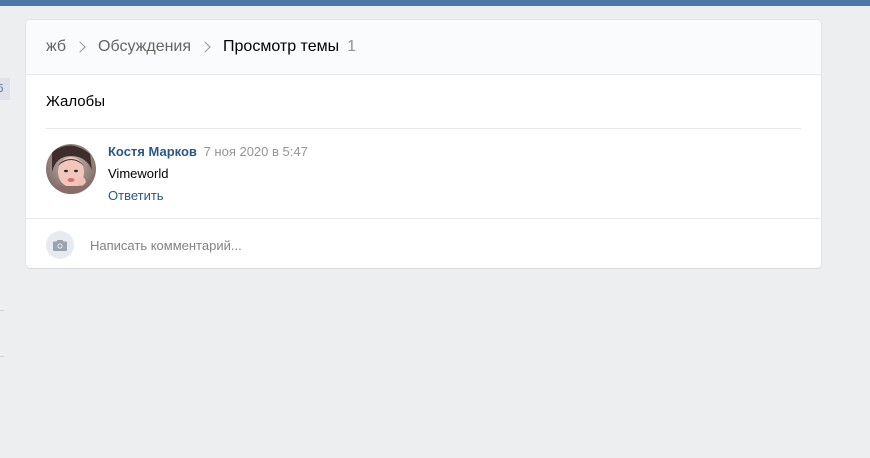 Image resolution: width=870 pixels, height=458 pixels. What do you see at coordinates (144, 47) in the screenshot?
I see `breadcrumb-discussions-link: Обсуждения` at bounding box center [144, 47].